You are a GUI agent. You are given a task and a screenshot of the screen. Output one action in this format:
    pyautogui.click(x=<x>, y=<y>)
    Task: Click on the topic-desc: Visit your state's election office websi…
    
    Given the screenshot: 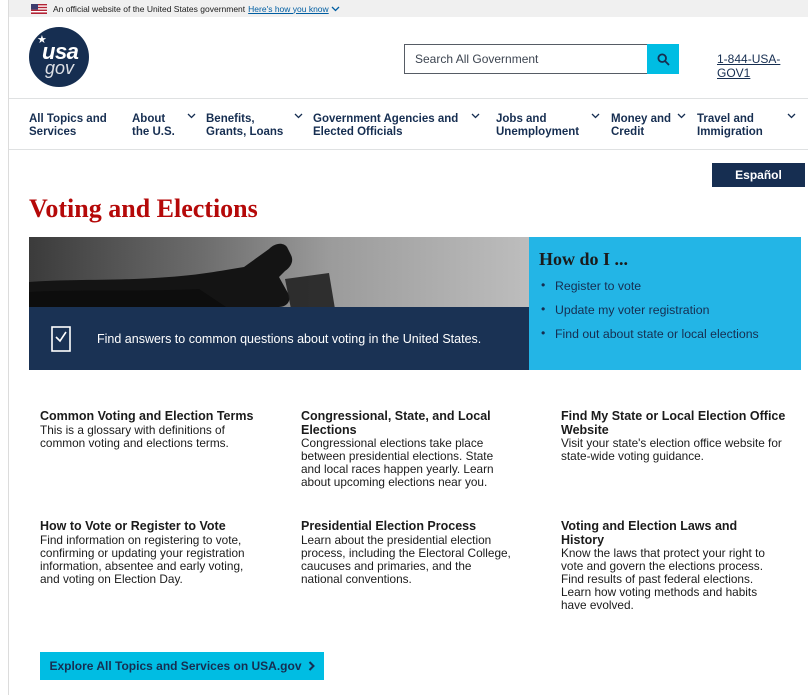 What is the action you would take?
    pyautogui.click(x=671, y=449)
    